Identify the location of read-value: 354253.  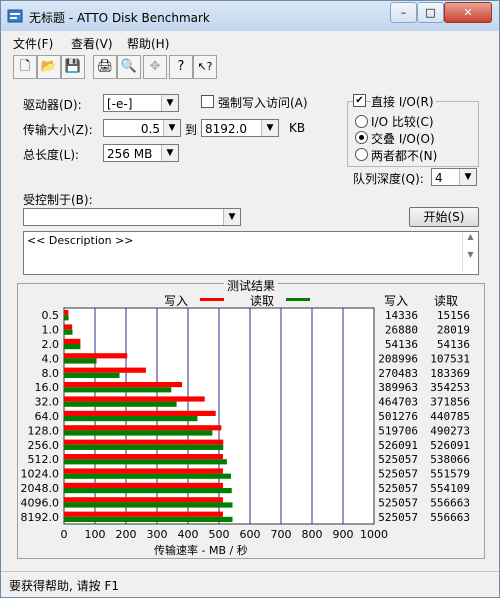
(450, 387).